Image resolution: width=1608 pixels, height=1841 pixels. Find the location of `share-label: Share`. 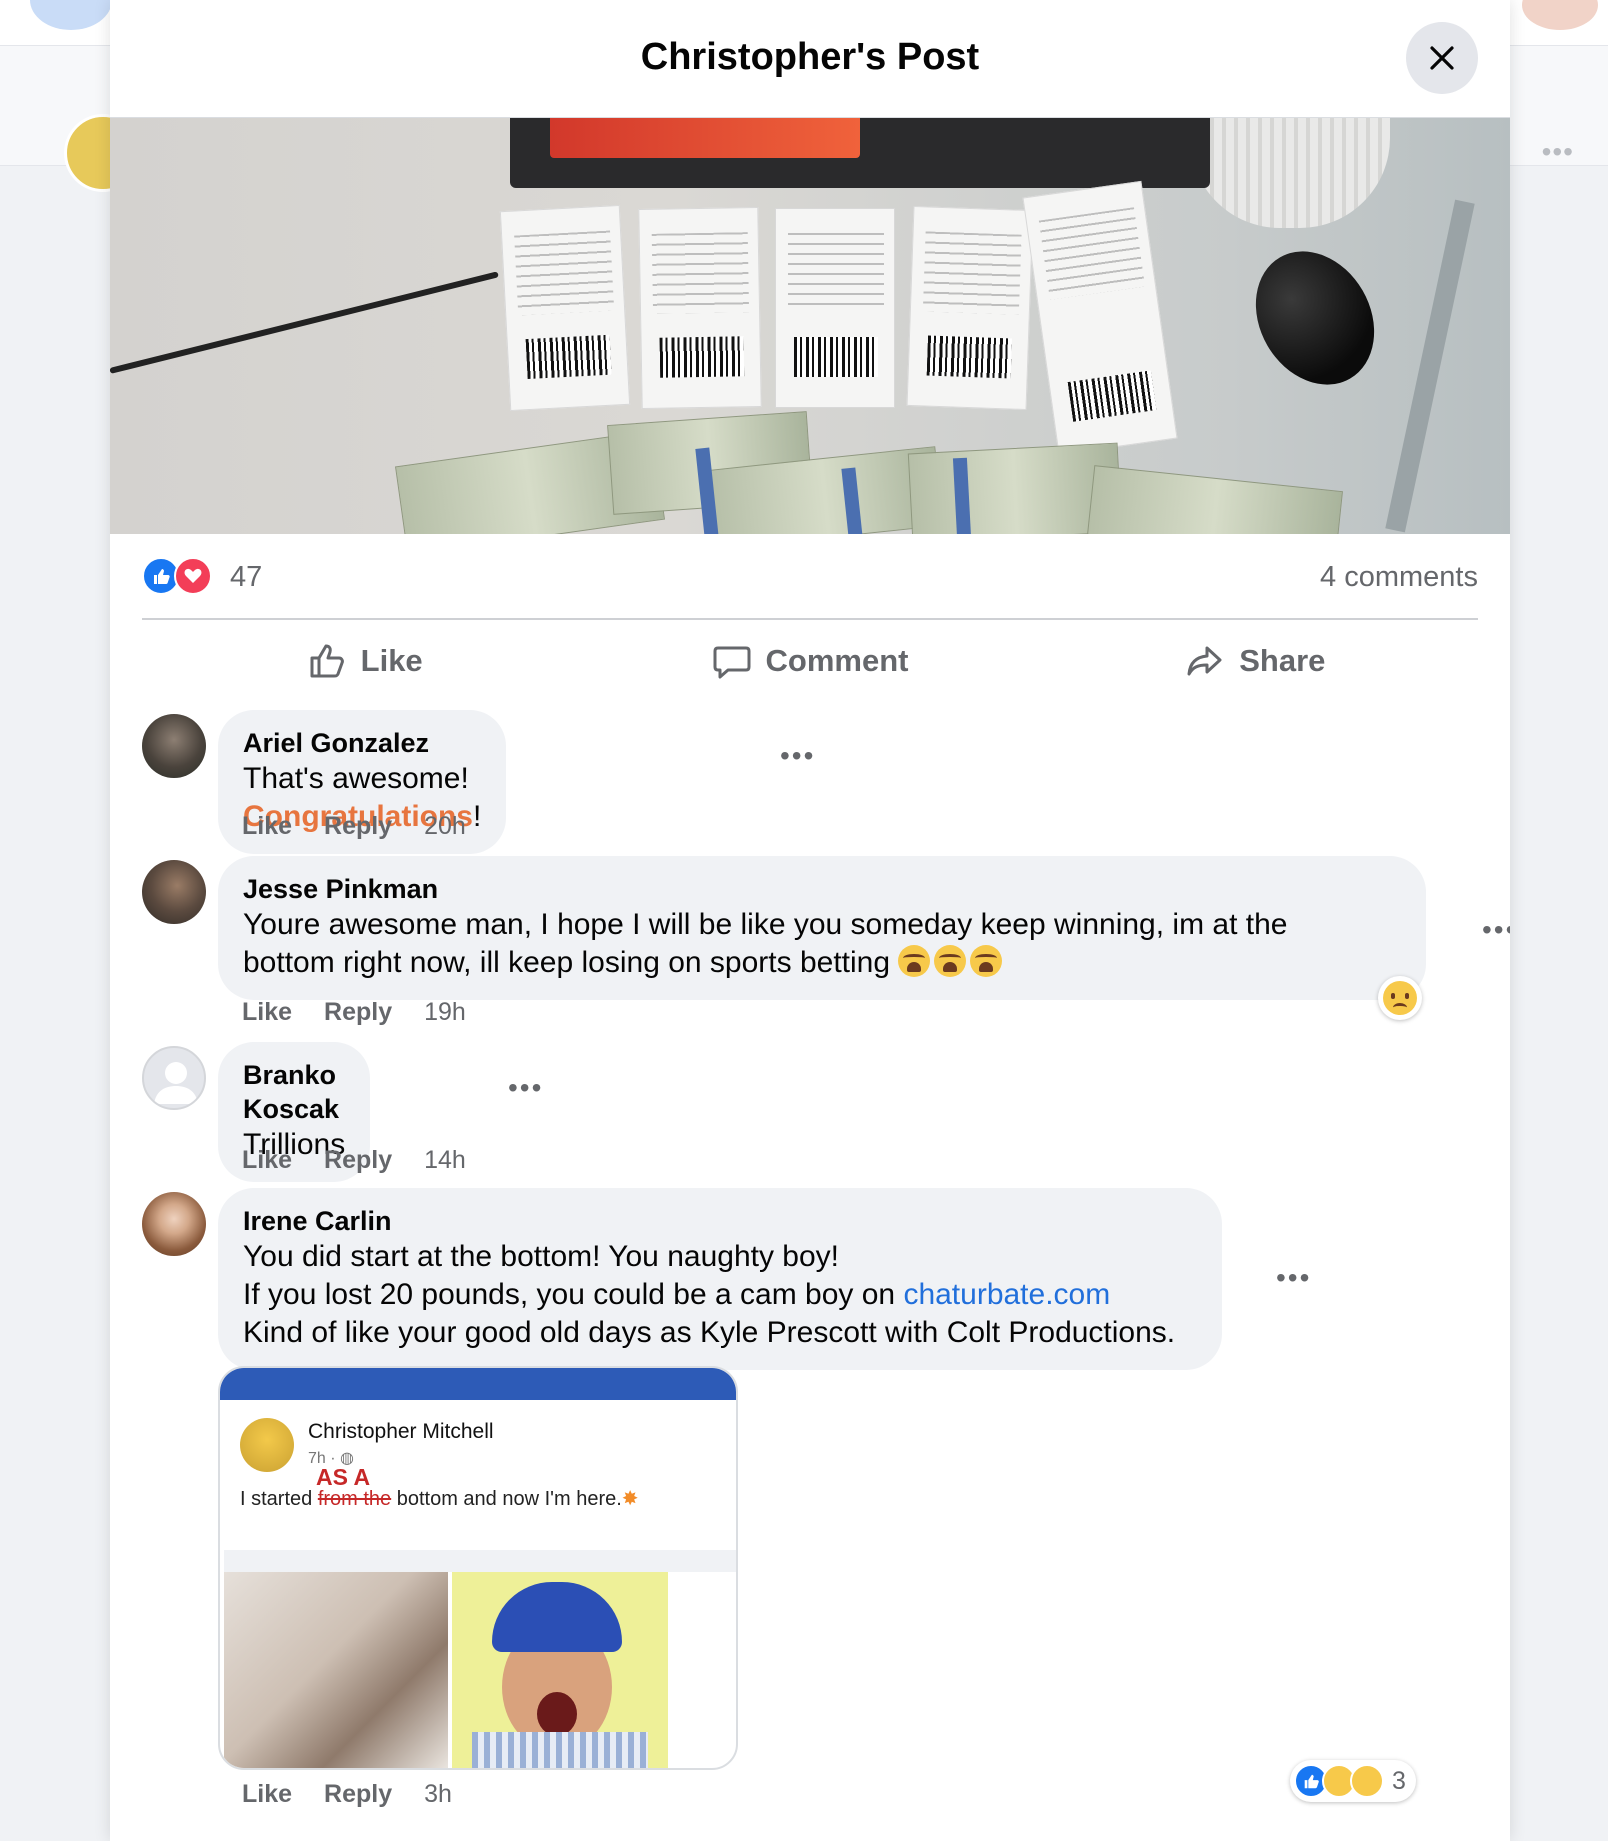

share-label: Share is located at coordinates (1282, 660).